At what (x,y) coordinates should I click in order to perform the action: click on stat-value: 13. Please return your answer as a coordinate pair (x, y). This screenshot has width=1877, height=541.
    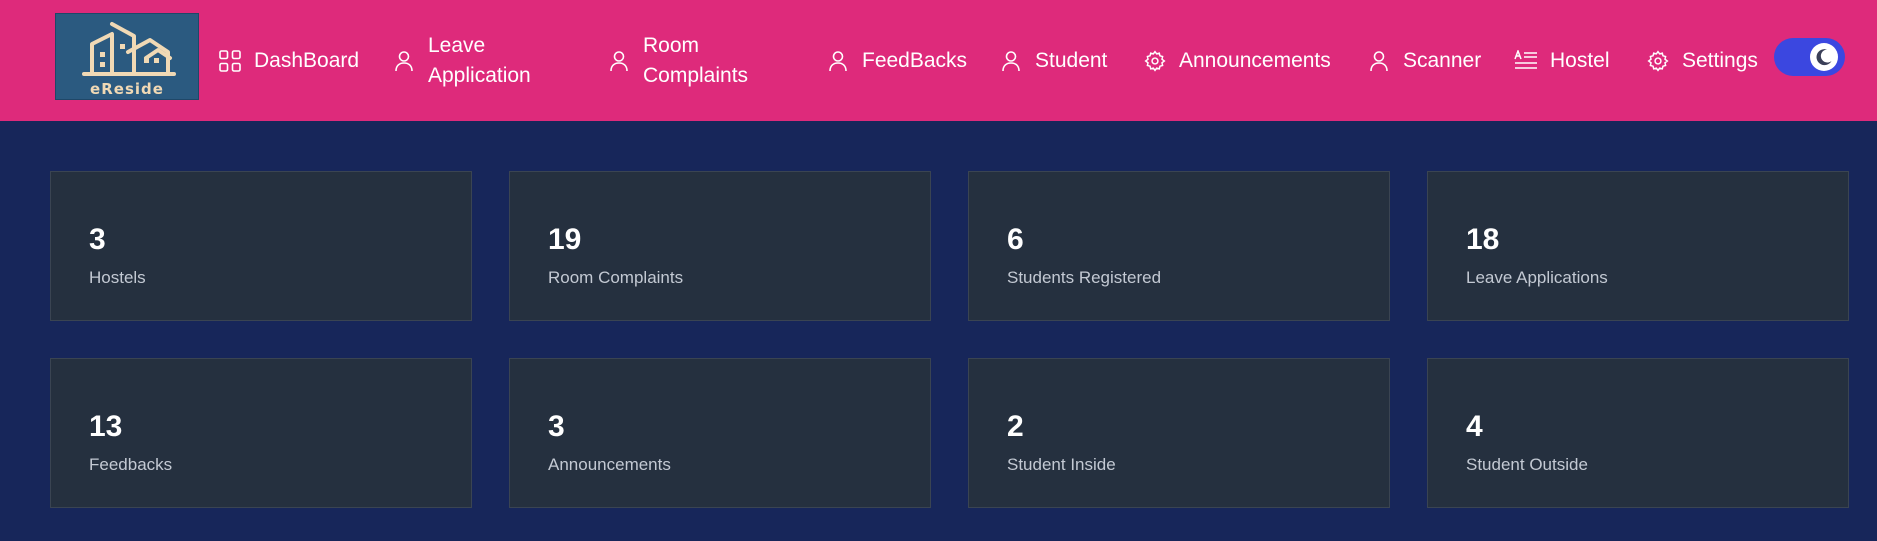
    Looking at the image, I should click on (106, 426).